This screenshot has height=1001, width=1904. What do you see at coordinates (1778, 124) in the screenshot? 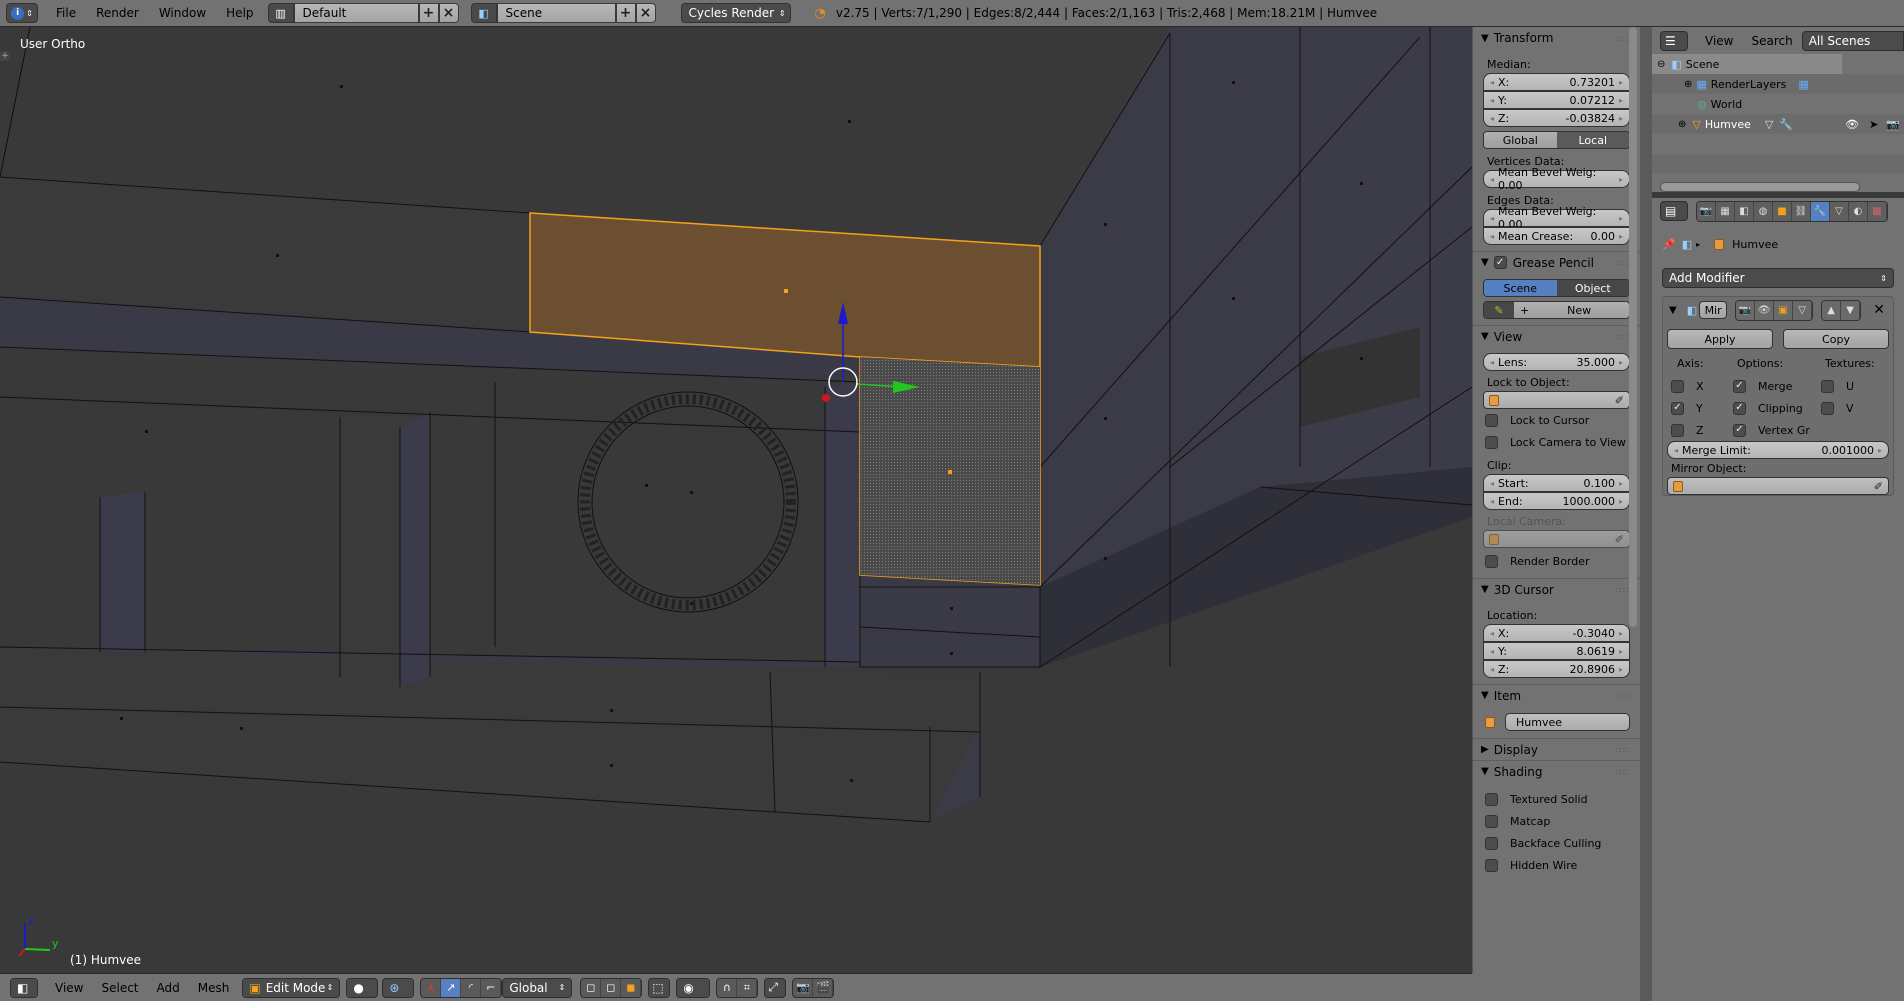
I see `outliner-item-humvee: ⊕ ▽ Humvee ▽ 🔧 👁 ➤ 📷` at bounding box center [1778, 124].